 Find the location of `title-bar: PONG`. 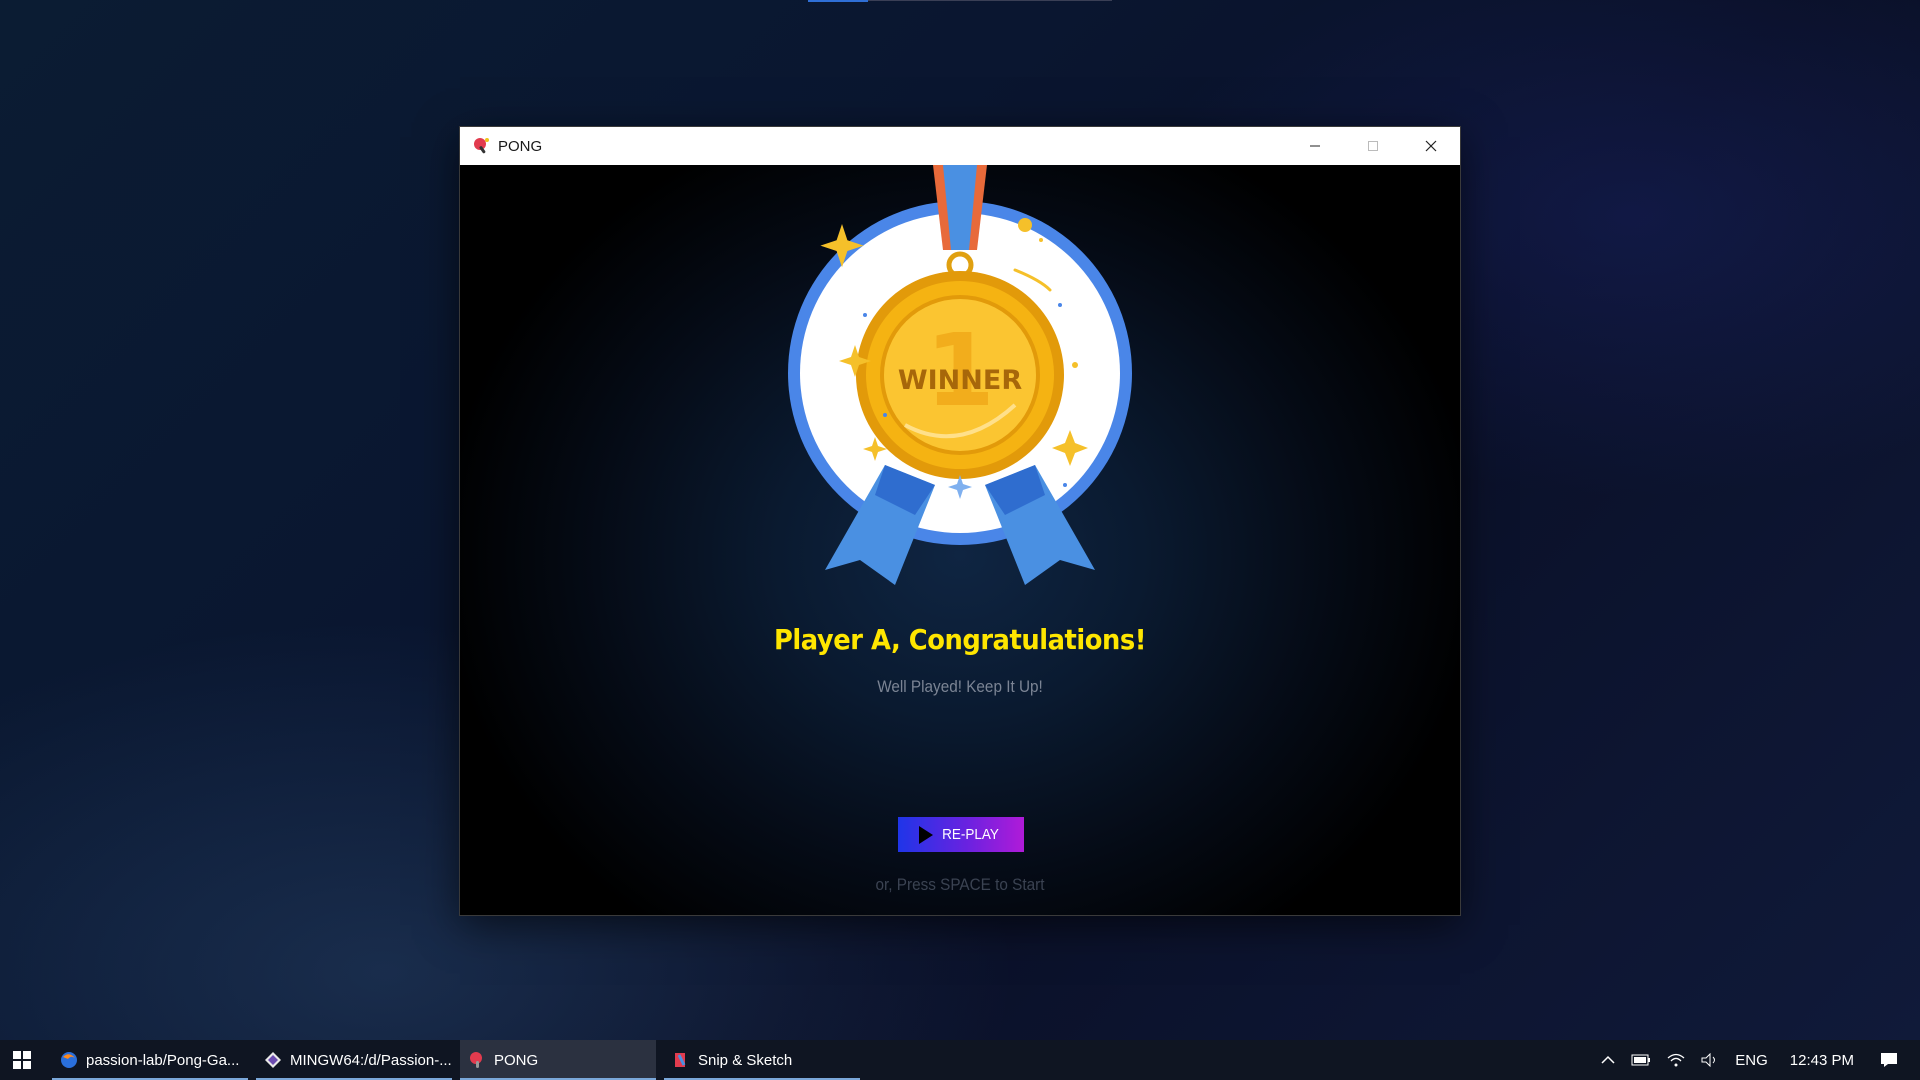

title-bar: PONG is located at coordinates (960, 146).